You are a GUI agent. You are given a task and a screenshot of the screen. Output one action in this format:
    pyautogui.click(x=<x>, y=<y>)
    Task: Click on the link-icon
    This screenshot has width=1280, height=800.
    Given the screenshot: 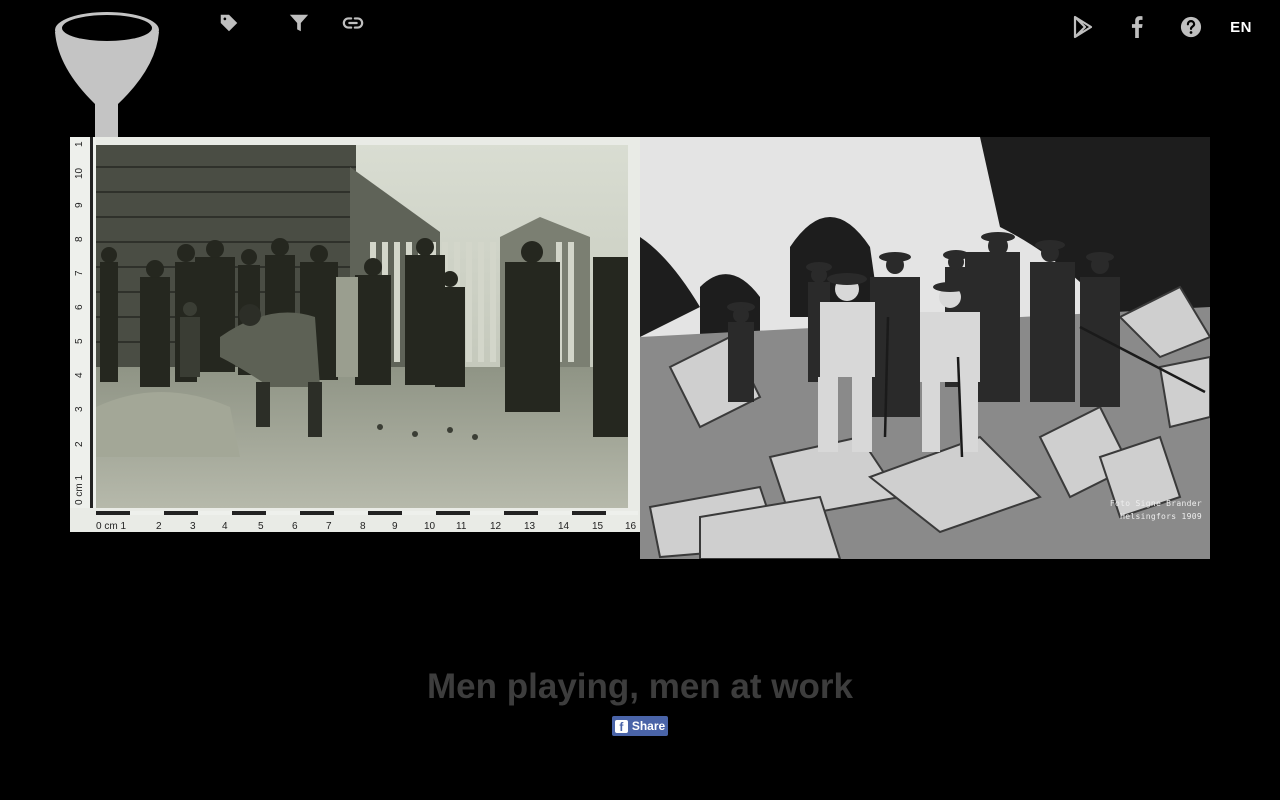 What is the action you would take?
    pyautogui.click(x=353, y=23)
    